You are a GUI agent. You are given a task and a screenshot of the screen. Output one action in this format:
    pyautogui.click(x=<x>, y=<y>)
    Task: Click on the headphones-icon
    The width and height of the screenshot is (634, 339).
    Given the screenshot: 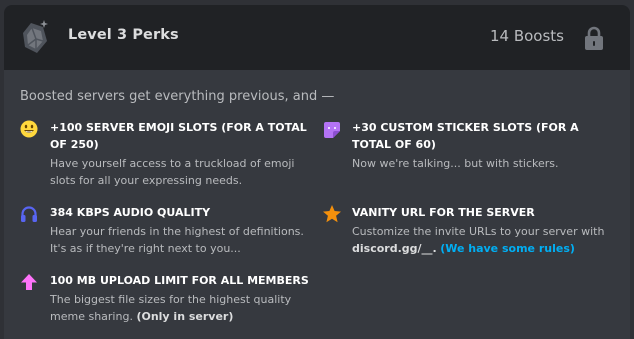 What is the action you would take?
    pyautogui.click(x=29, y=214)
    